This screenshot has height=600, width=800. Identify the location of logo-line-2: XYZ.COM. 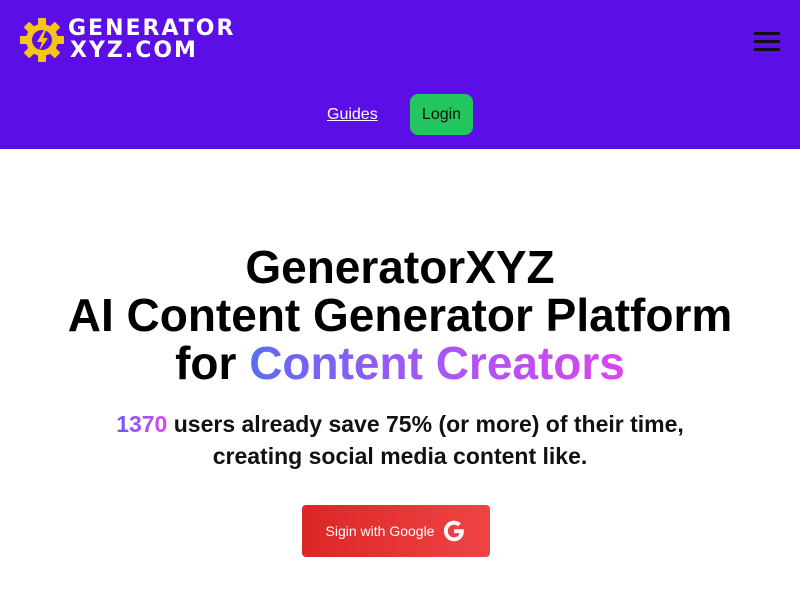
(134, 50).